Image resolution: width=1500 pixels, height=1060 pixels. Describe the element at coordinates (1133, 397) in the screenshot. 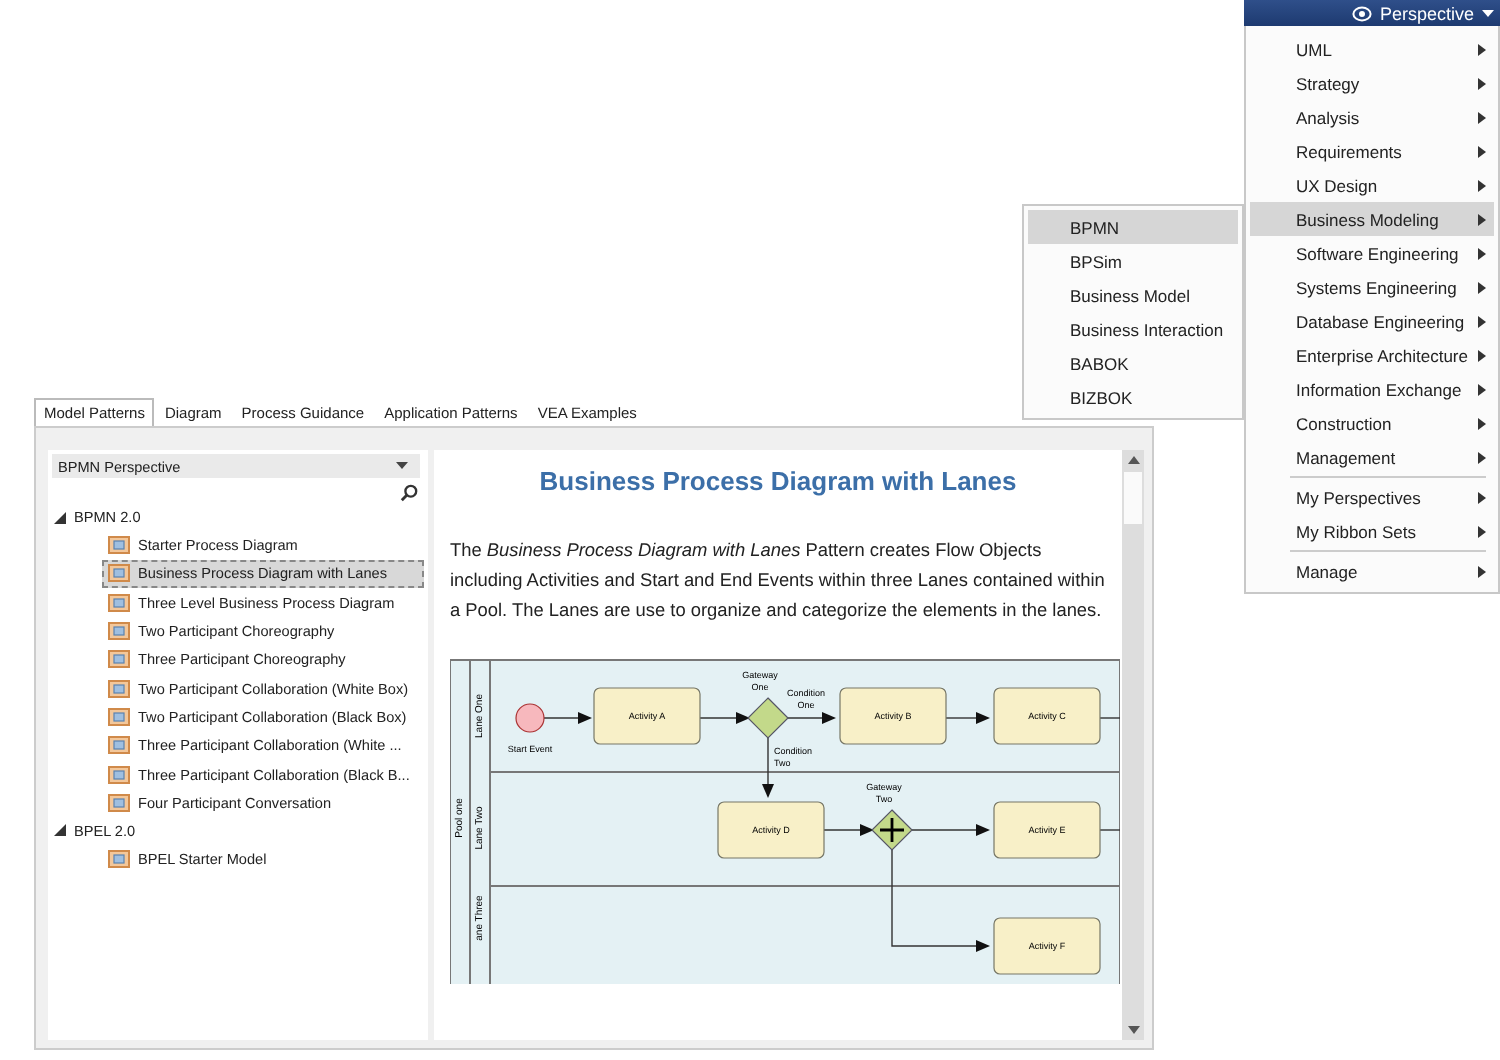

I see `menu-item: BIZBOK` at that location.